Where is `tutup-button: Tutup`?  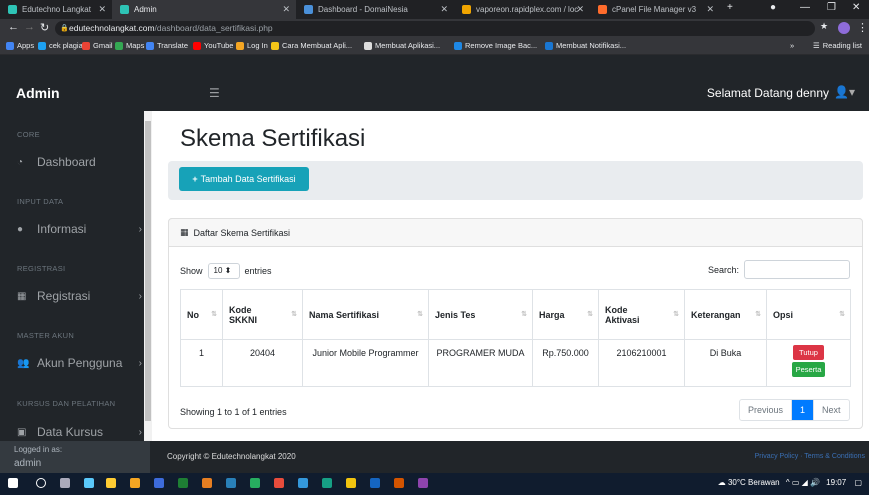 tutup-button: Tutup is located at coordinates (808, 352).